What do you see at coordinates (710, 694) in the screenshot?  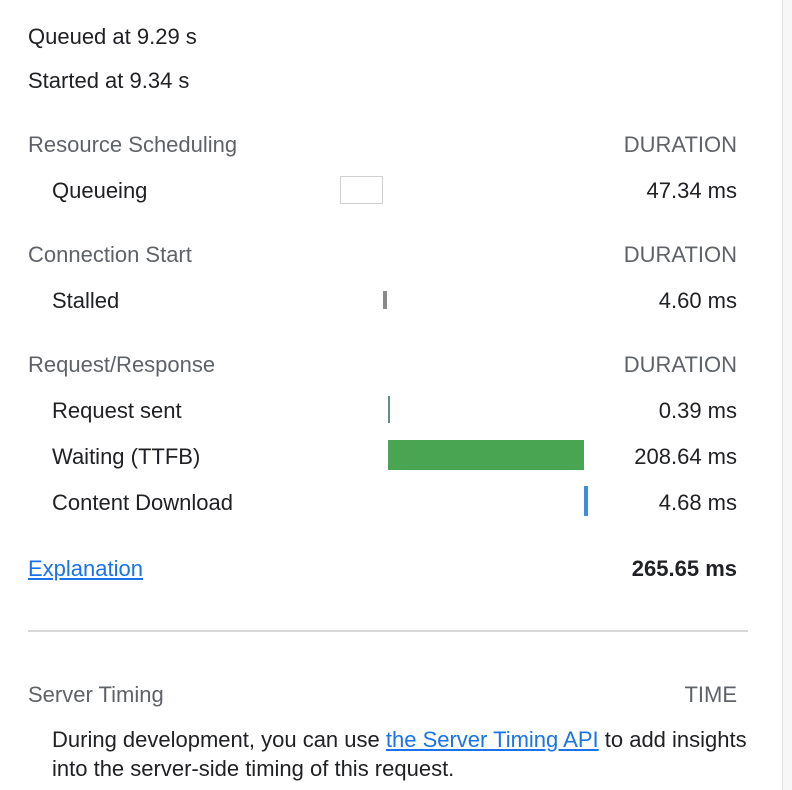 I see `server-timing-time-header: TIME` at bounding box center [710, 694].